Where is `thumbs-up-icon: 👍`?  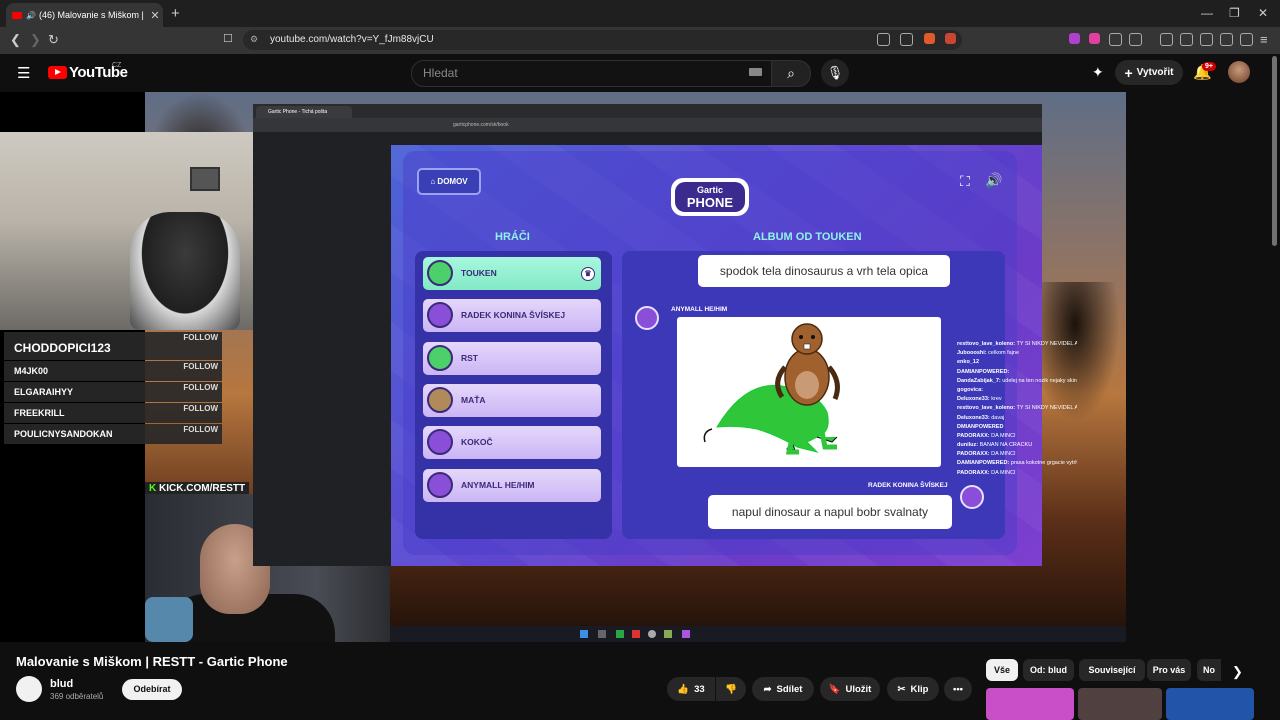 thumbs-up-icon: 👍 is located at coordinates (683, 689).